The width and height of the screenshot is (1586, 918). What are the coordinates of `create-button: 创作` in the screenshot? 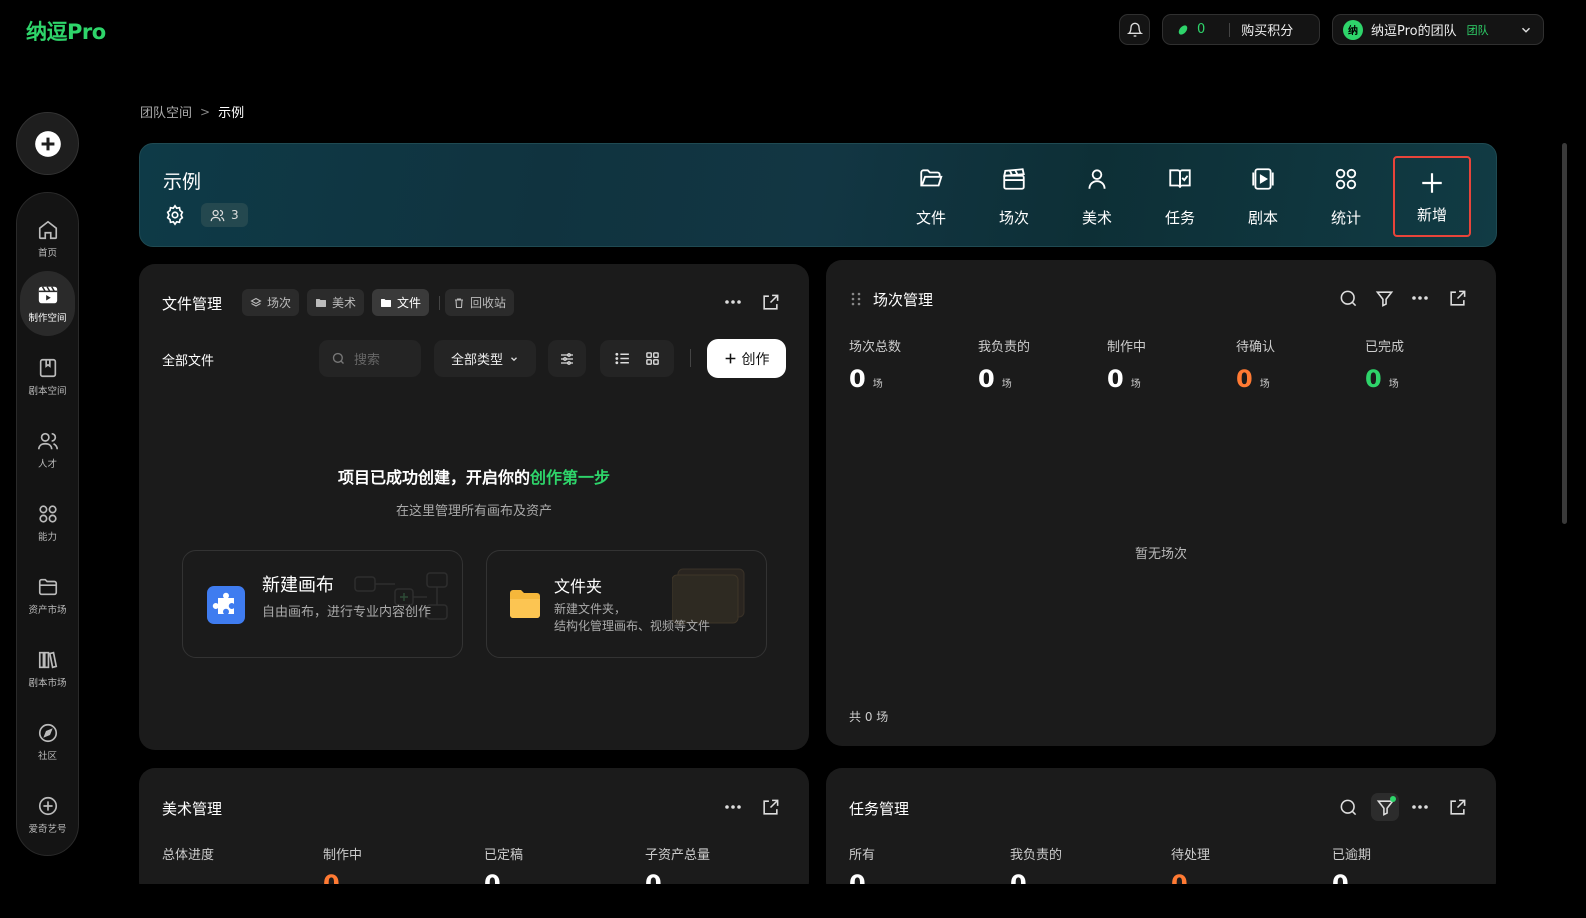 It's located at (746, 358).